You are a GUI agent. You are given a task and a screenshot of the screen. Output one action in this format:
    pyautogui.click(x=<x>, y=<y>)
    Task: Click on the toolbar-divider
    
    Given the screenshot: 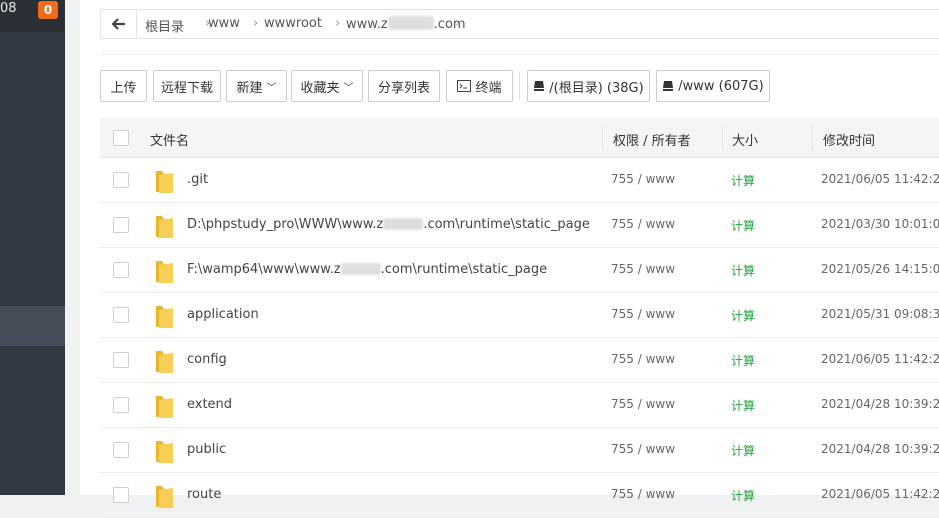 What is the action you would take?
    pyautogui.click(x=519, y=86)
    